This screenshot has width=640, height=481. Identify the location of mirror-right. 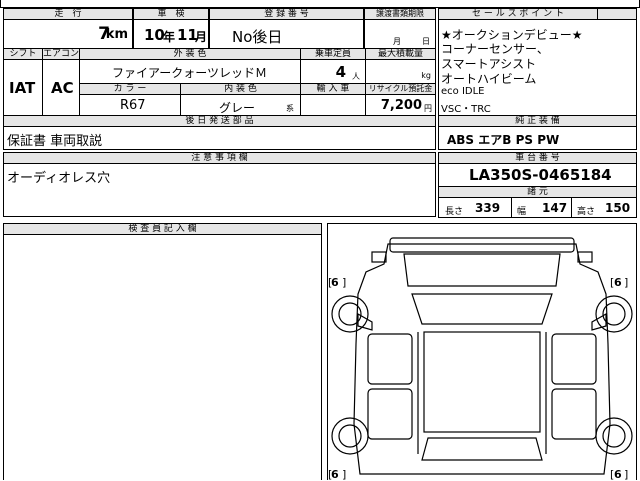
(599, 321).